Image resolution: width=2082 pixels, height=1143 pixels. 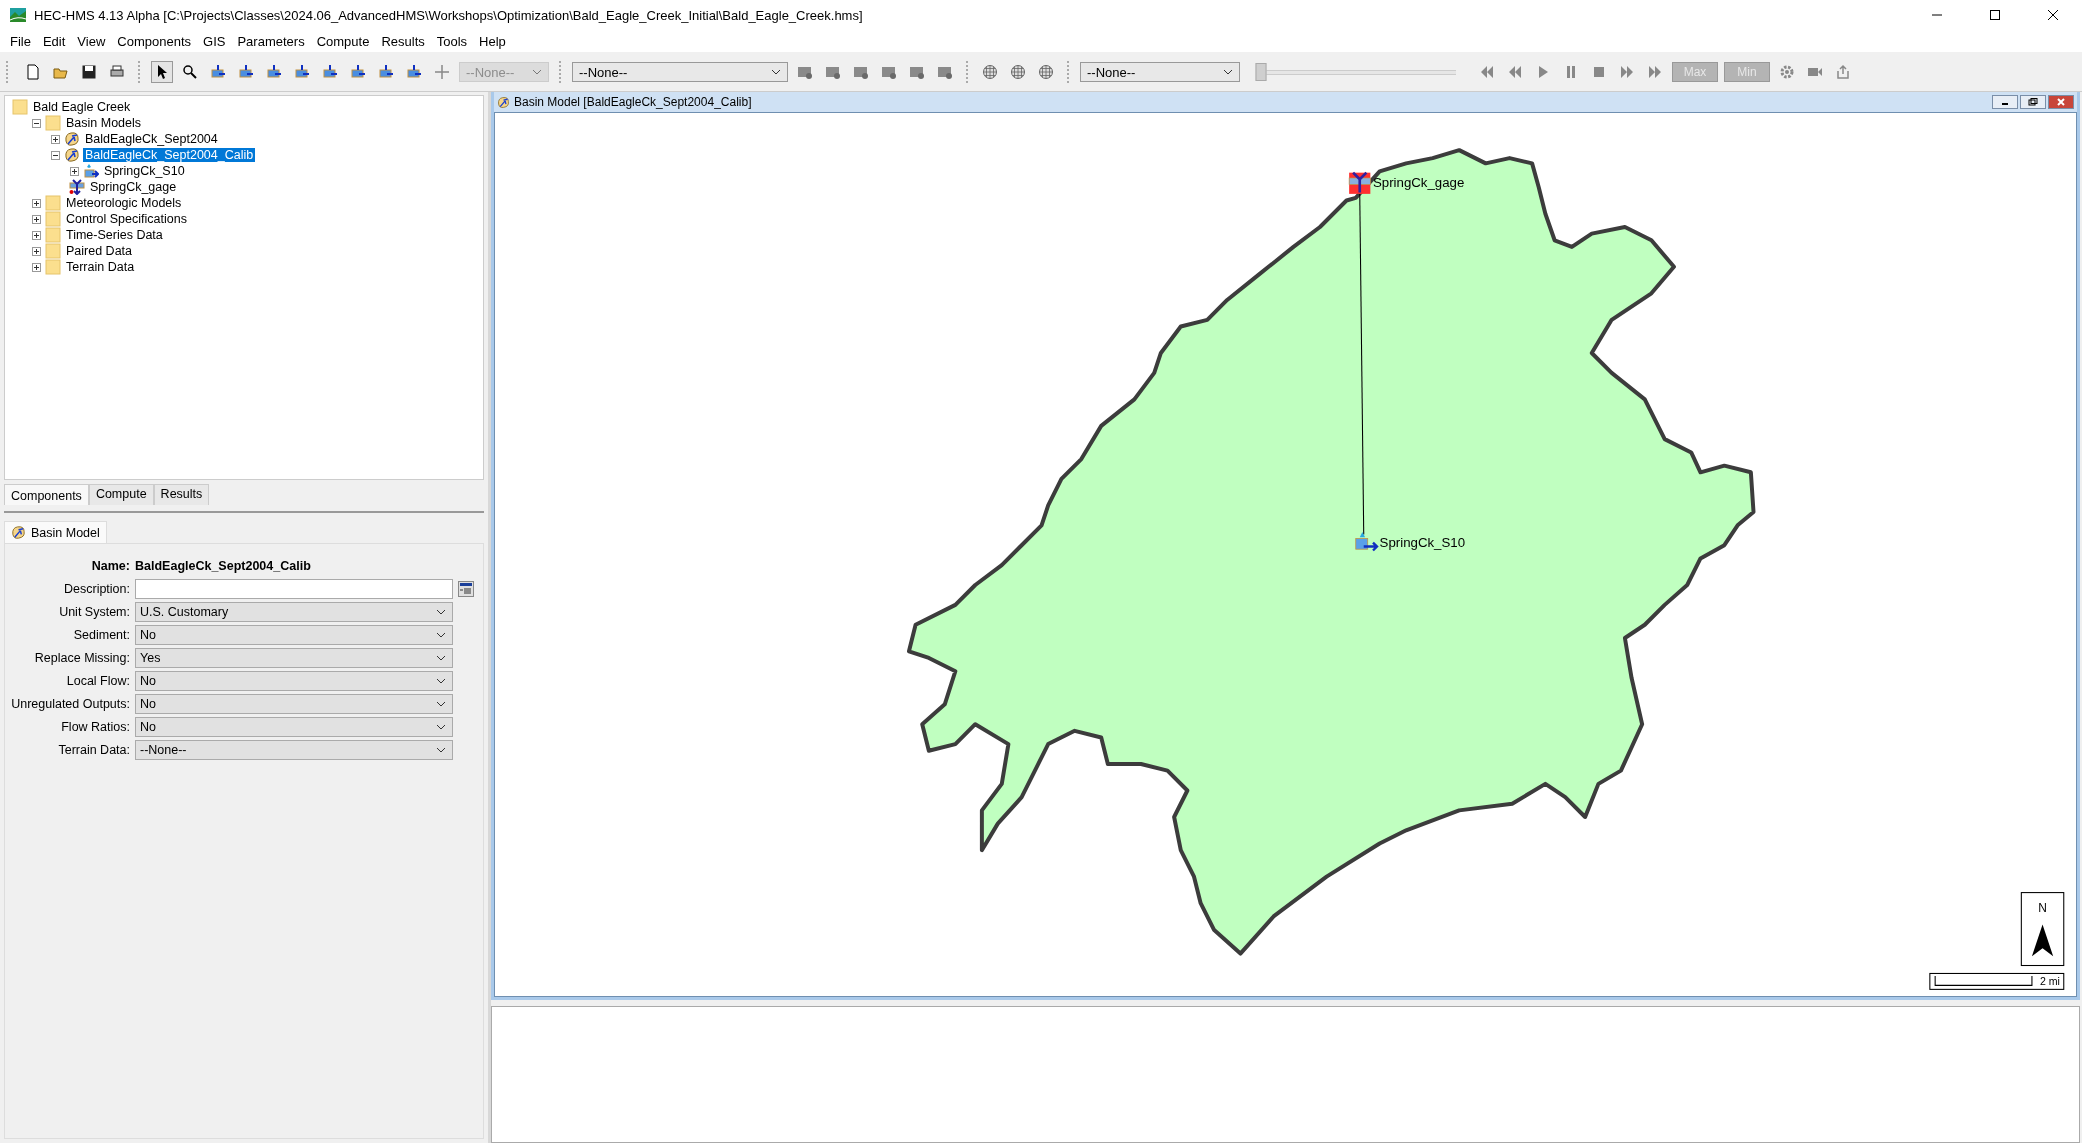 What do you see at coordinates (448, 15) in the screenshot?
I see `window-title: HEC-HMS 4.13 Alpha [C:\Projects\Classes\2024.06_AdvancedHMS\Workshops\Optimization\Bald_Eagle_Creek_Initial\Bald_Eagle_Creek.hms]` at bounding box center [448, 15].